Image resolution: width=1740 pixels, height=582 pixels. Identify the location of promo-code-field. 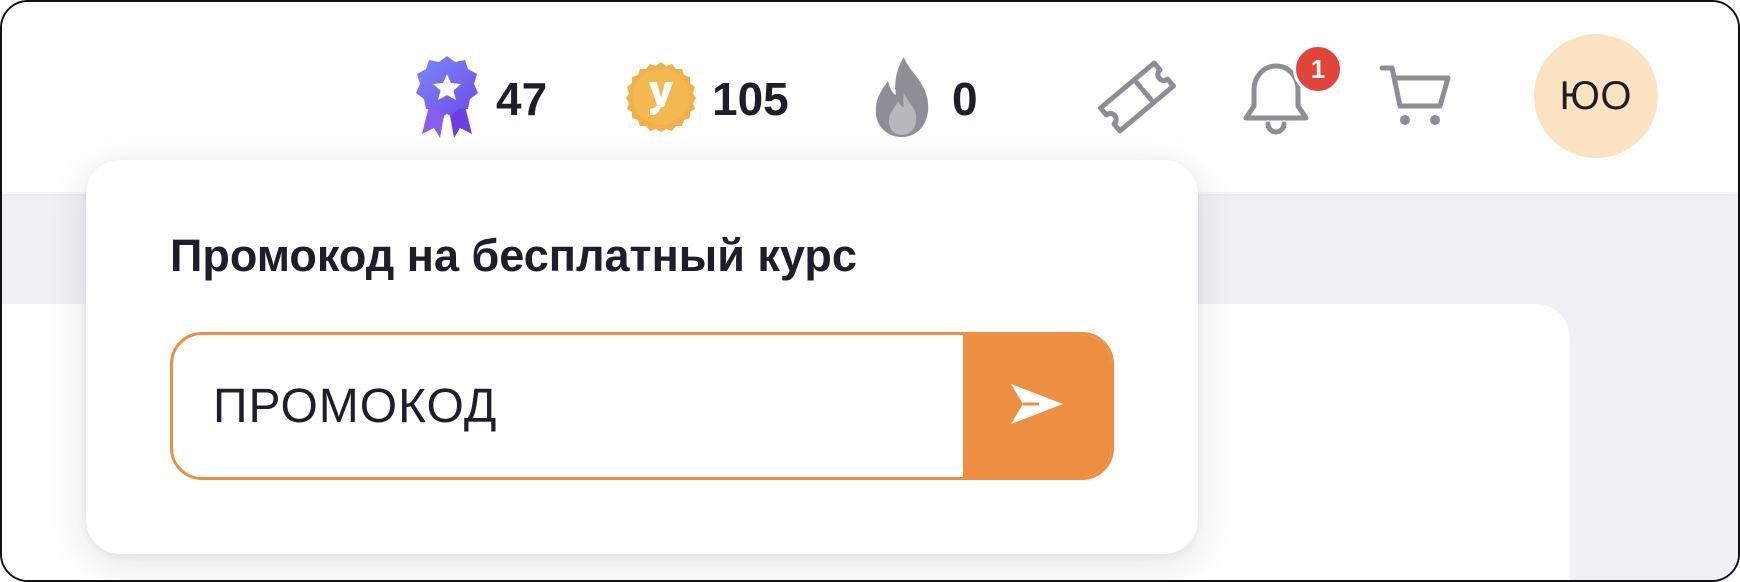
(642, 406).